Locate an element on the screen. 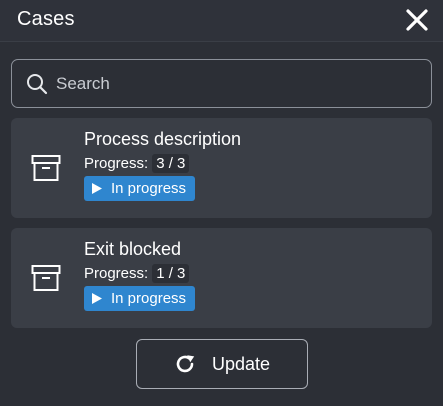  progress-value: 3 / 3 is located at coordinates (171, 163).